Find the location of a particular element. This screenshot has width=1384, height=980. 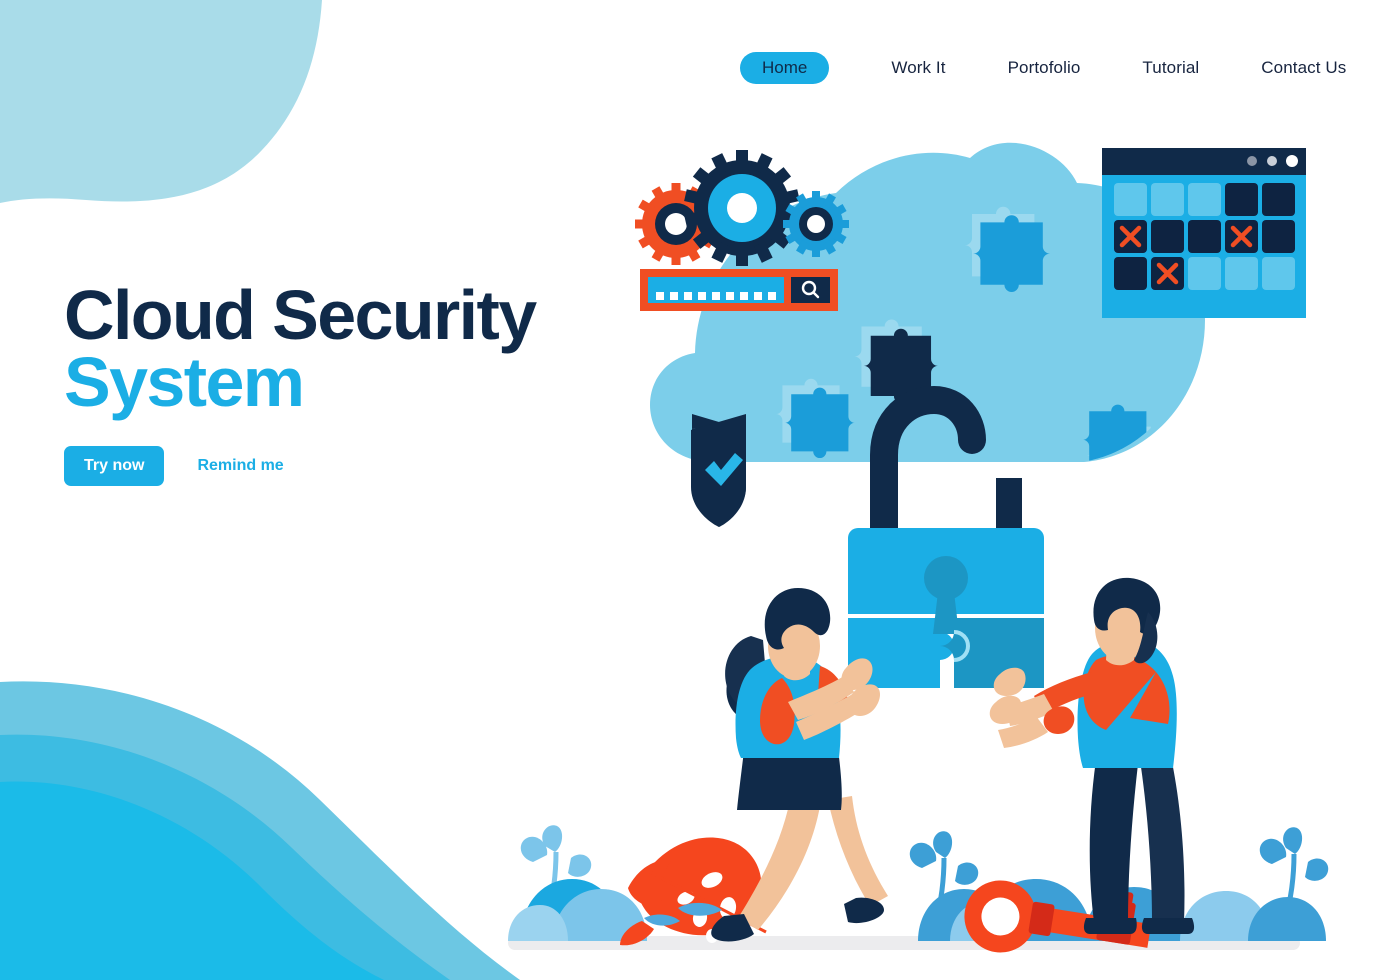

nav-item-portofolio: Portofolio is located at coordinates (1044, 68).